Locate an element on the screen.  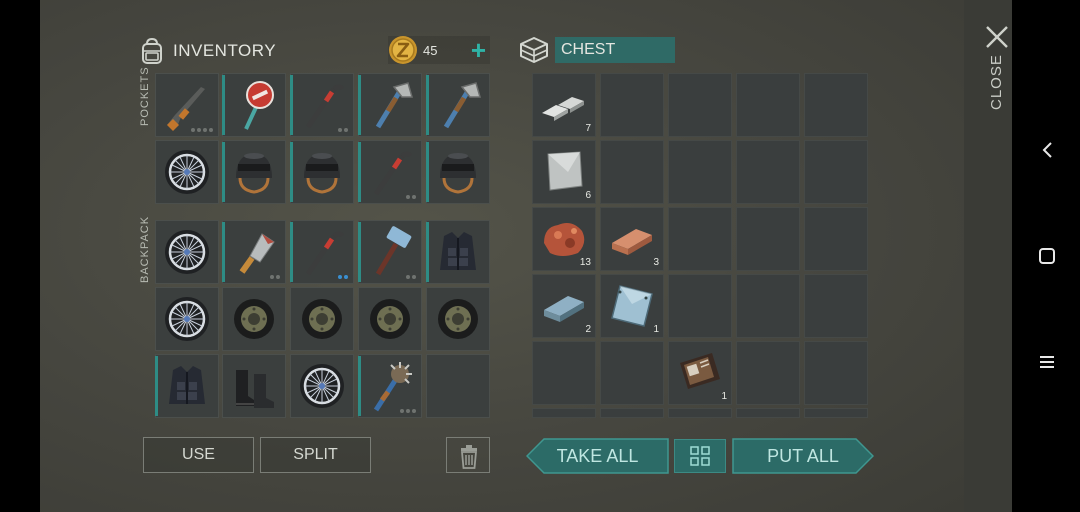
recents-nav-icon is located at coordinates (1047, 362).